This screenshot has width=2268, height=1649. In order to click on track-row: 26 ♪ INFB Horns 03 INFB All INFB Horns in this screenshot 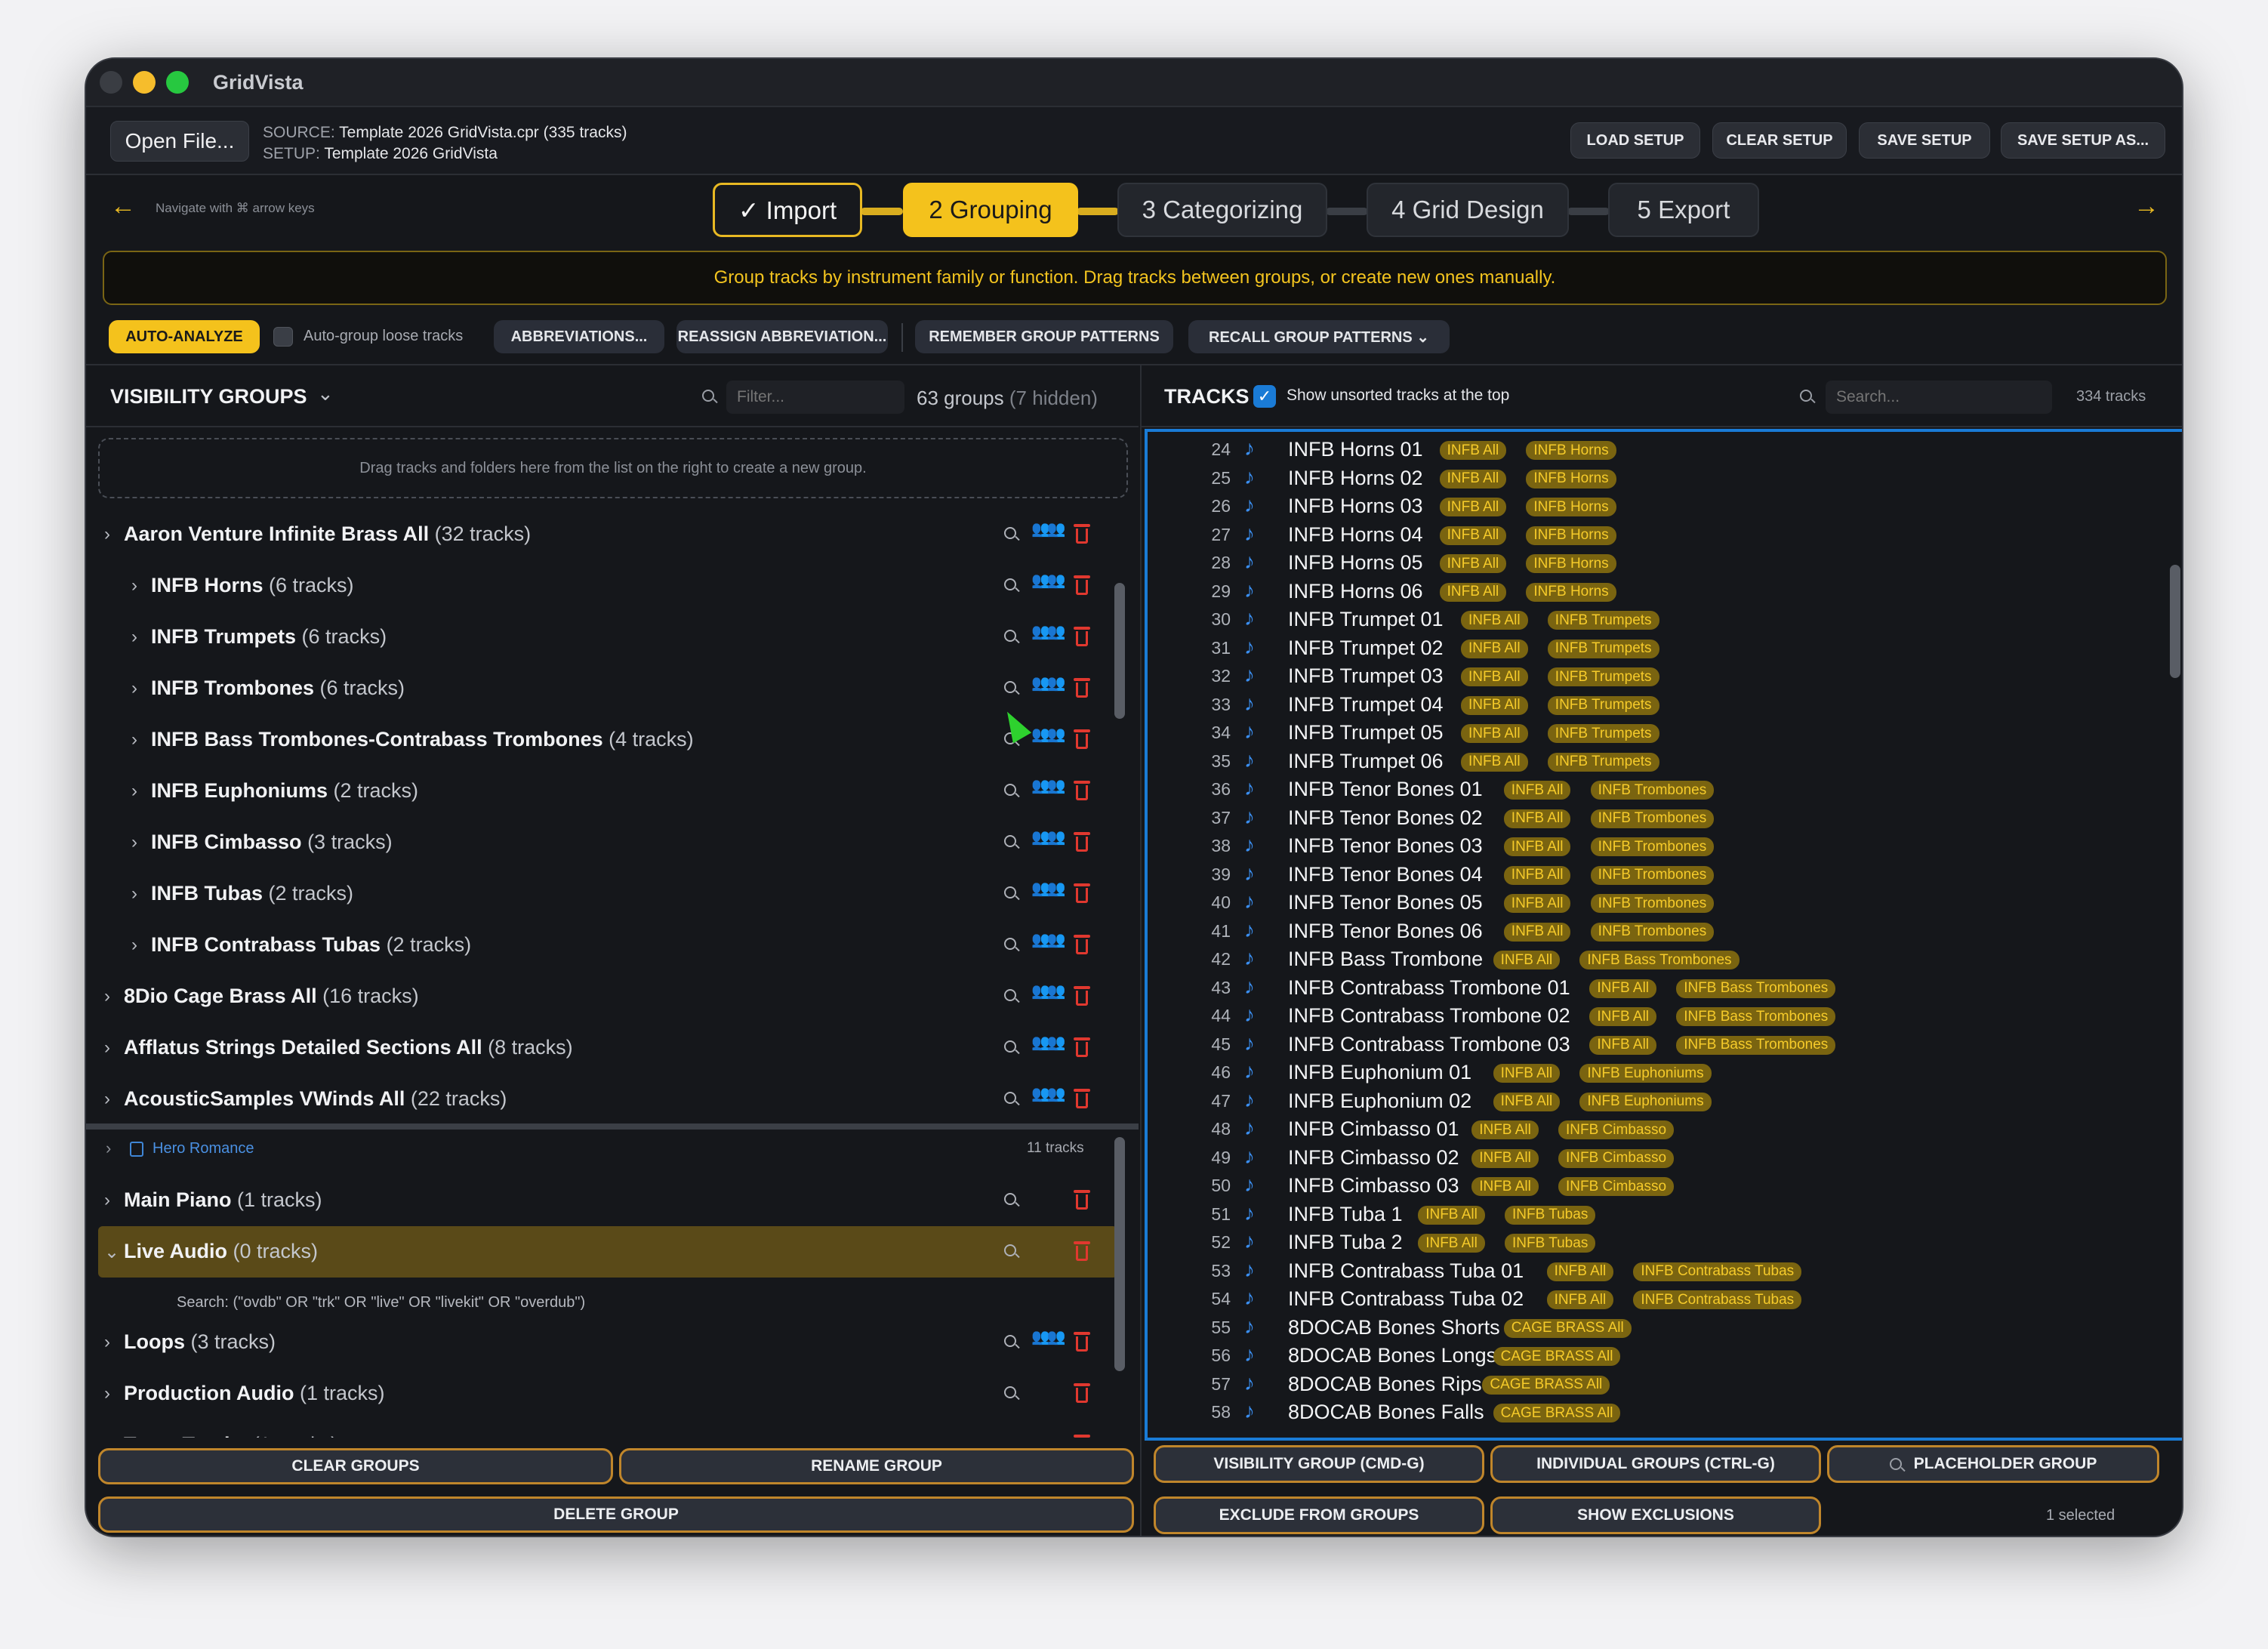, I will do `click(1653, 506)`.